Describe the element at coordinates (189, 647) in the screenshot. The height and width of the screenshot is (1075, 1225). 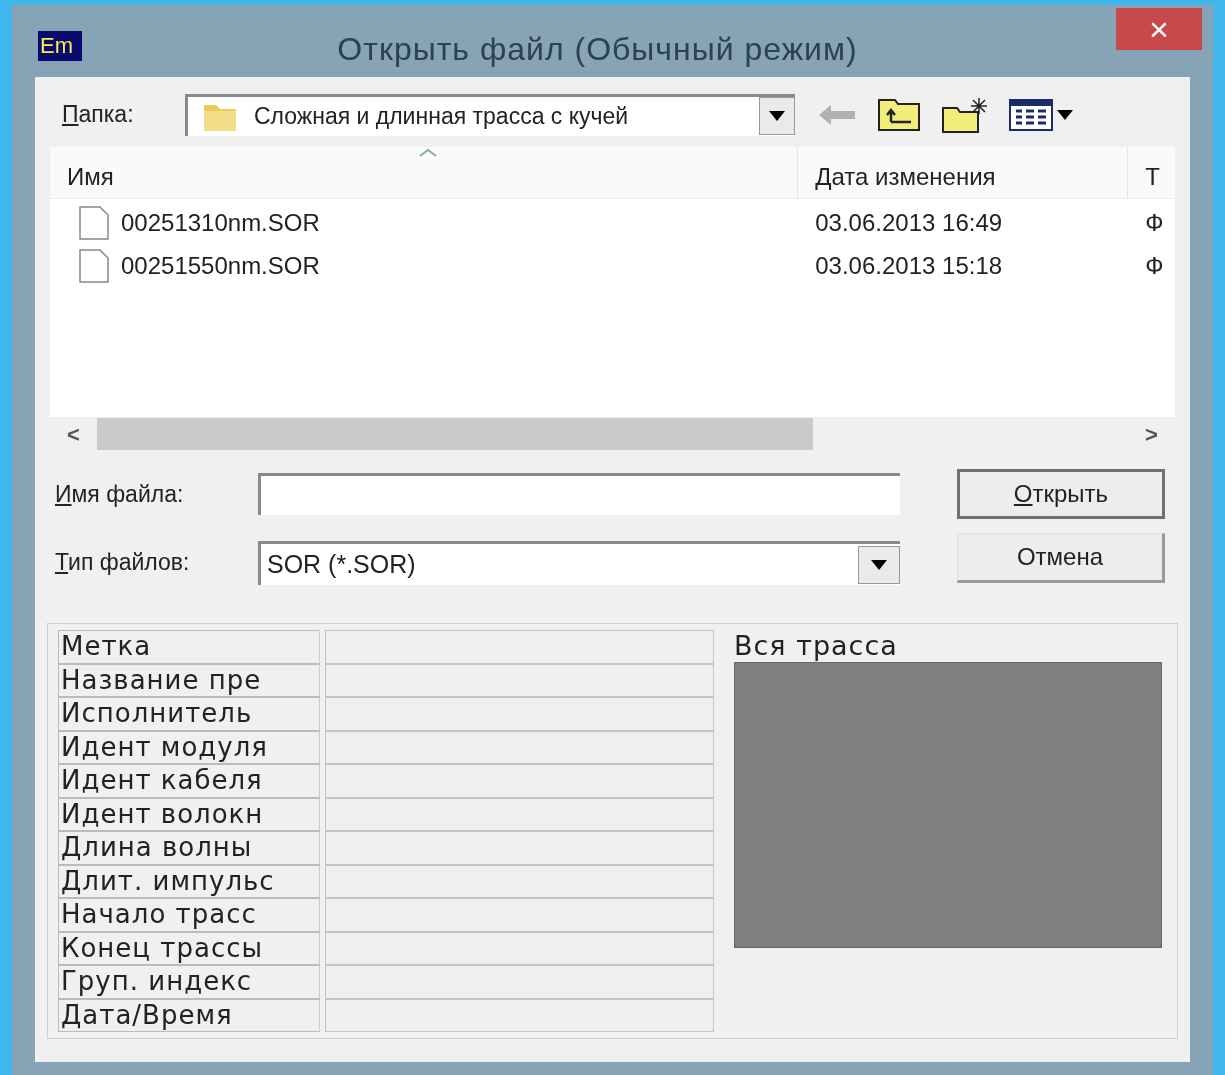
I see `property-label: Метка` at that location.